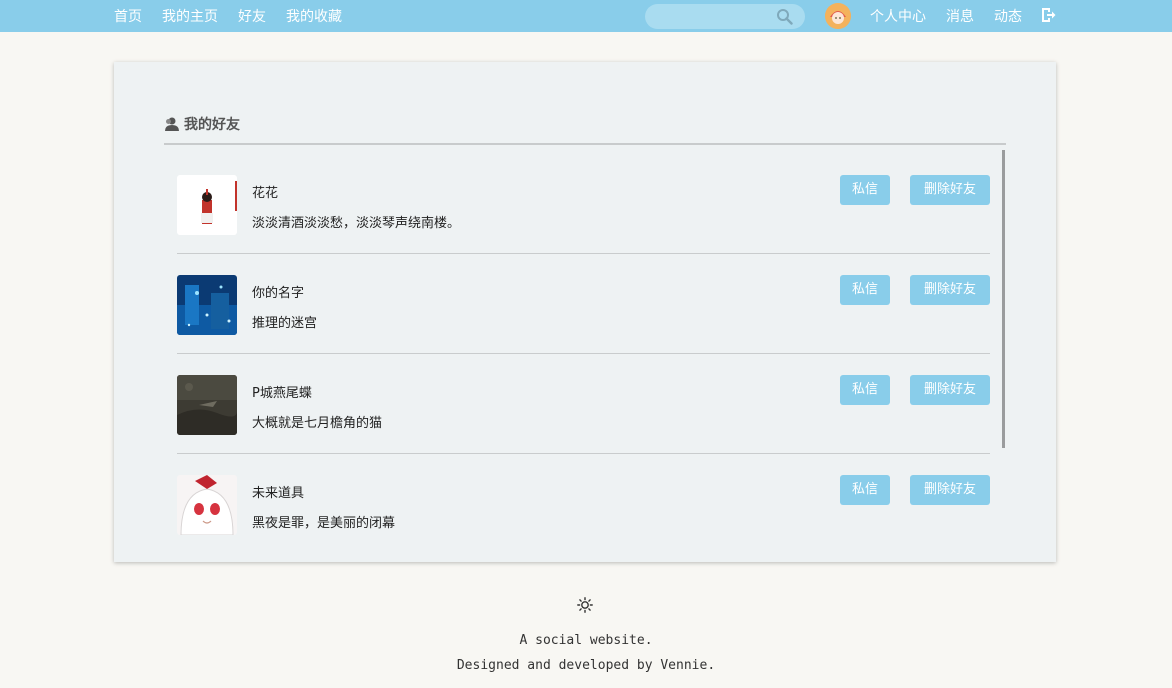 This screenshot has height=688, width=1172. What do you see at coordinates (838, 16) in the screenshot?
I see `user-avatar` at bounding box center [838, 16].